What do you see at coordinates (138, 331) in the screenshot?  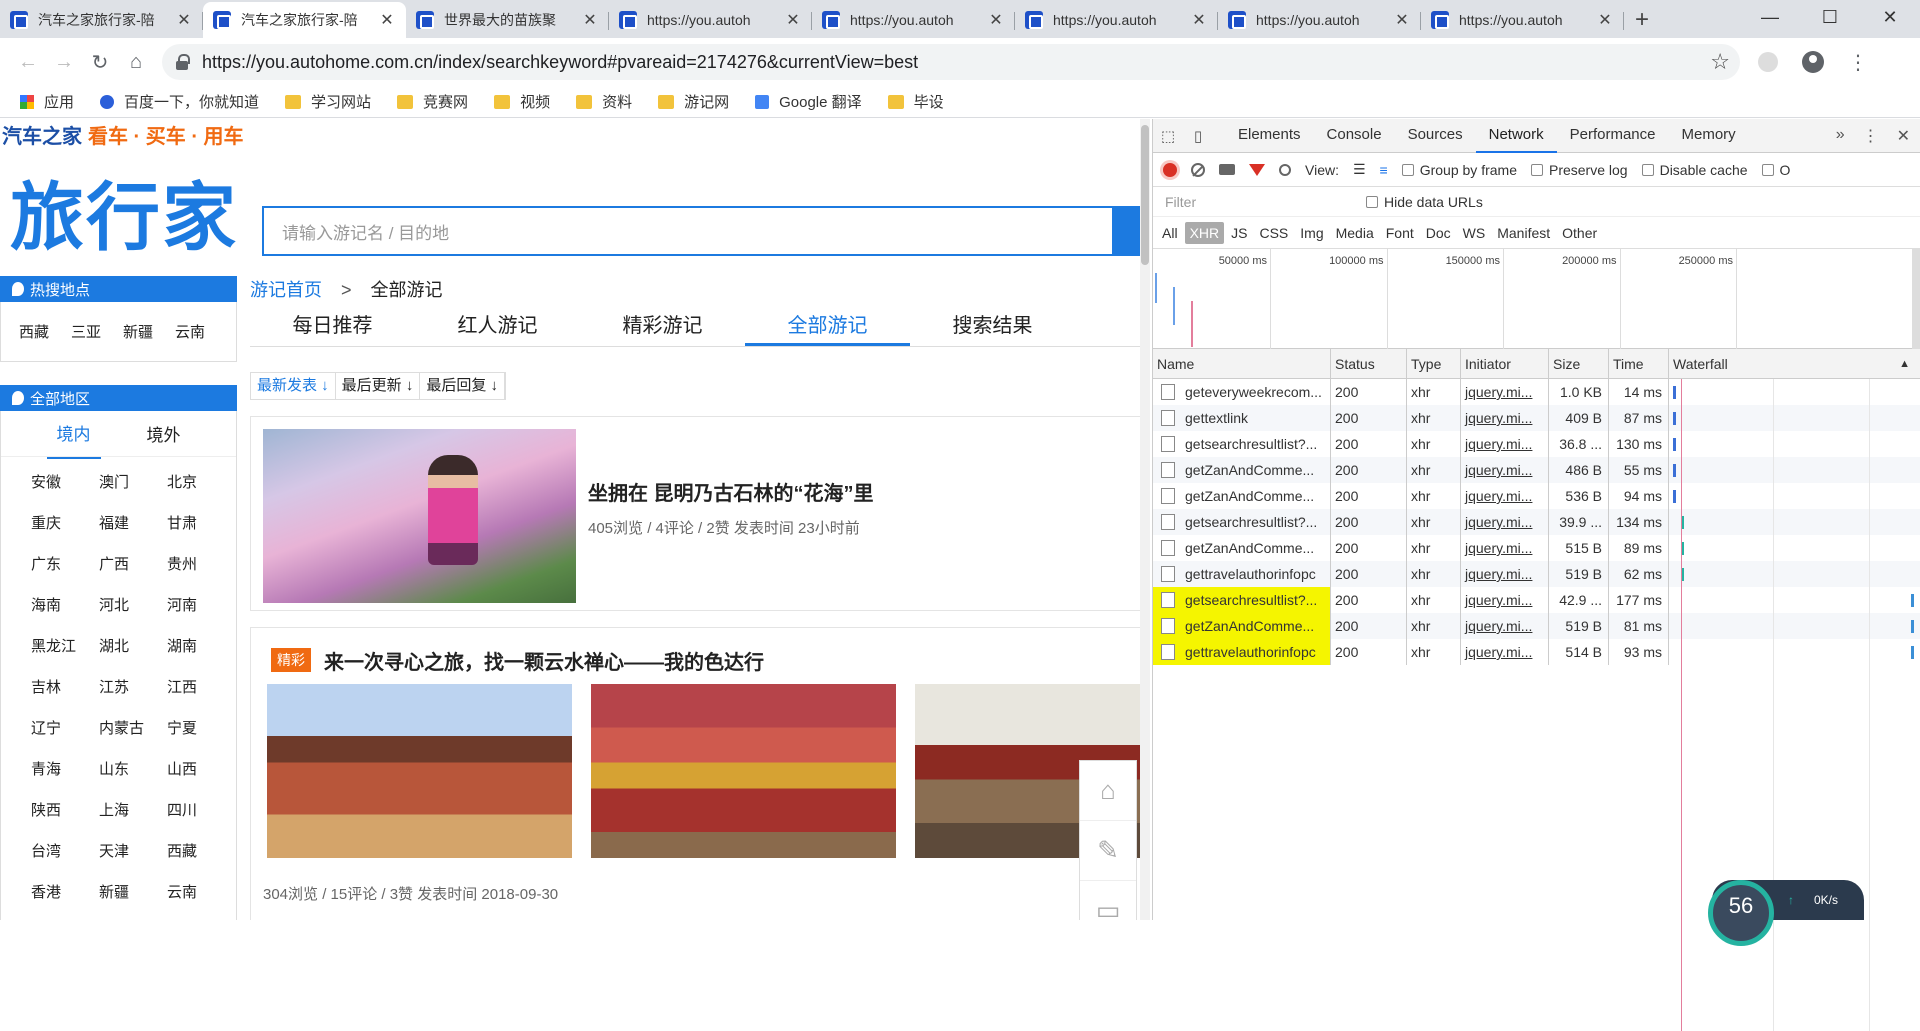 I see `hot-place-link: 新疆` at bounding box center [138, 331].